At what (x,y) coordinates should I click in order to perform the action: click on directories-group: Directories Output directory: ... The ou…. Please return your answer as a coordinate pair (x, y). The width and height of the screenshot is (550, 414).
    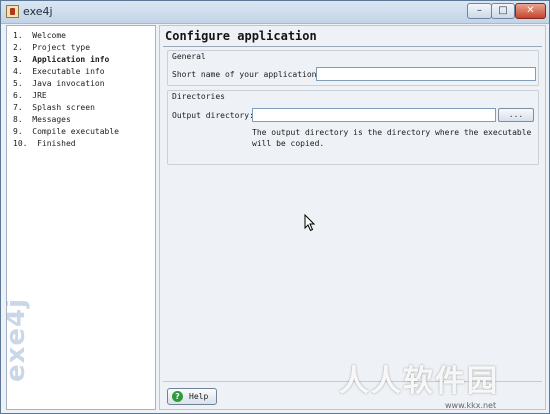
    Looking at the image, I should click on (353, 127).